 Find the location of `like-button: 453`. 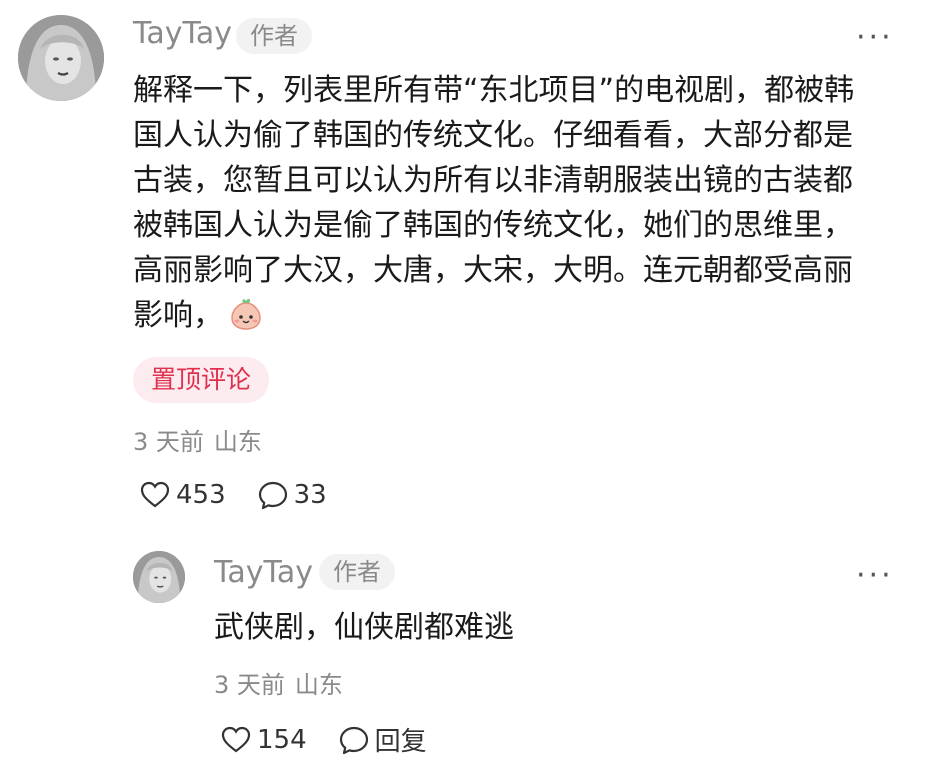

like-button: 453 is located at coordinates (182, 495).